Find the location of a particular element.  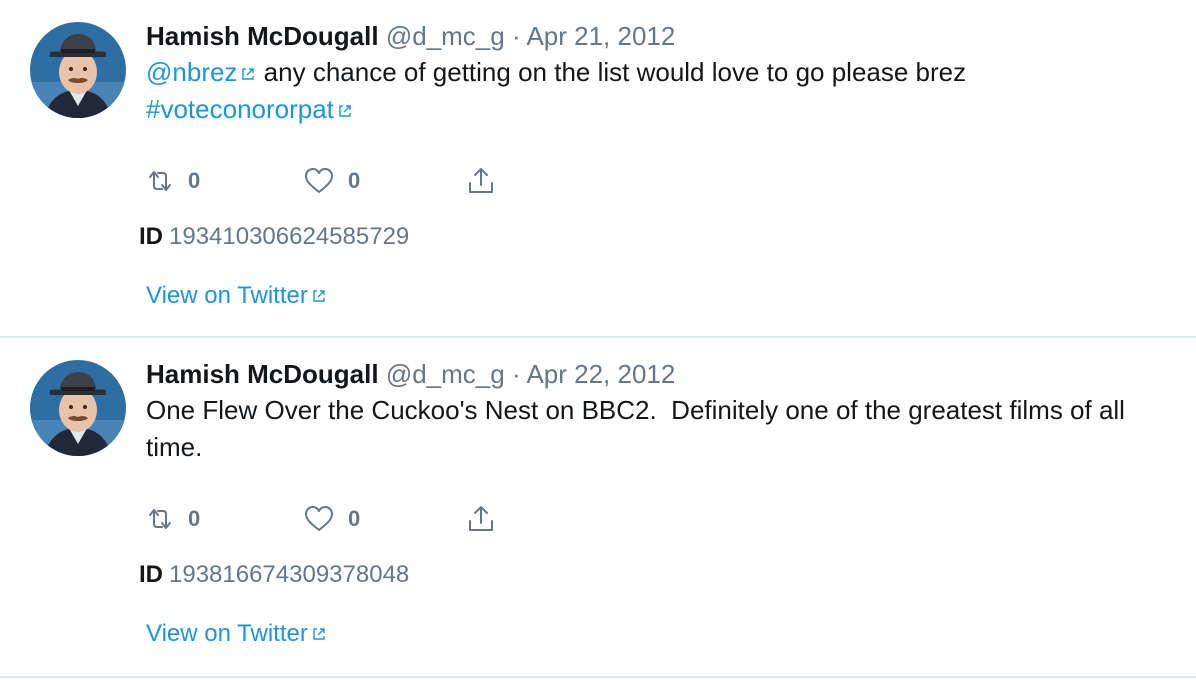

tweet-date: Apr 21, 2012 is located at coordinates (600, 36).